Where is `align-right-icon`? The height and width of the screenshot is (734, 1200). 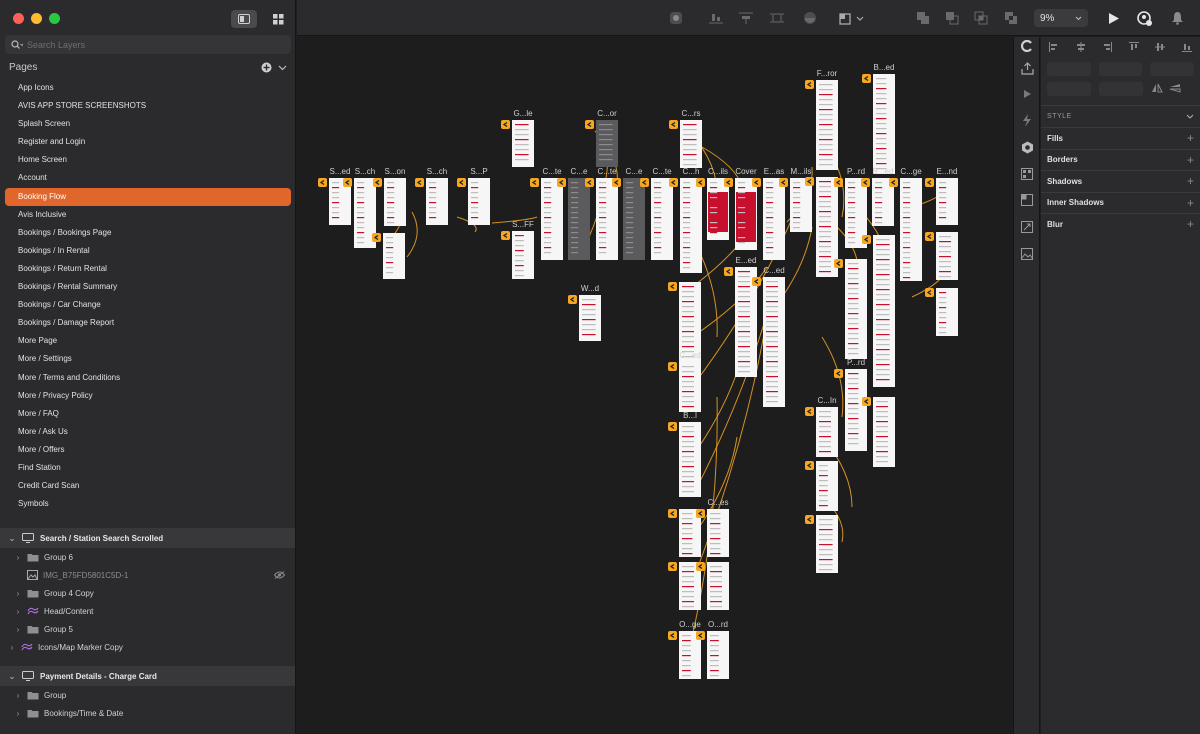
align-right-icon is located at coordinates (1107, 47).